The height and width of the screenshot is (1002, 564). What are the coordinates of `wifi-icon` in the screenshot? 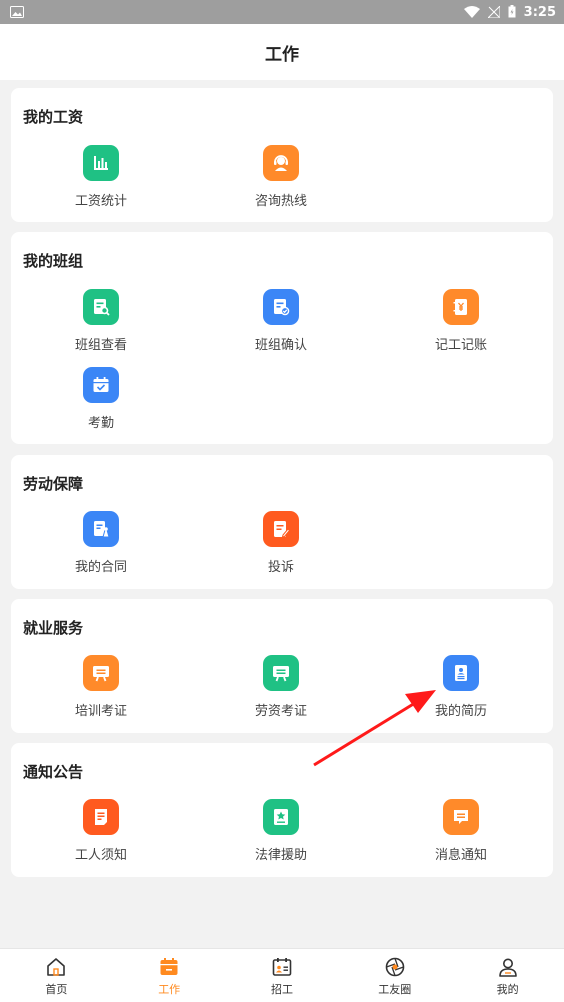 It's located at (471, 12).